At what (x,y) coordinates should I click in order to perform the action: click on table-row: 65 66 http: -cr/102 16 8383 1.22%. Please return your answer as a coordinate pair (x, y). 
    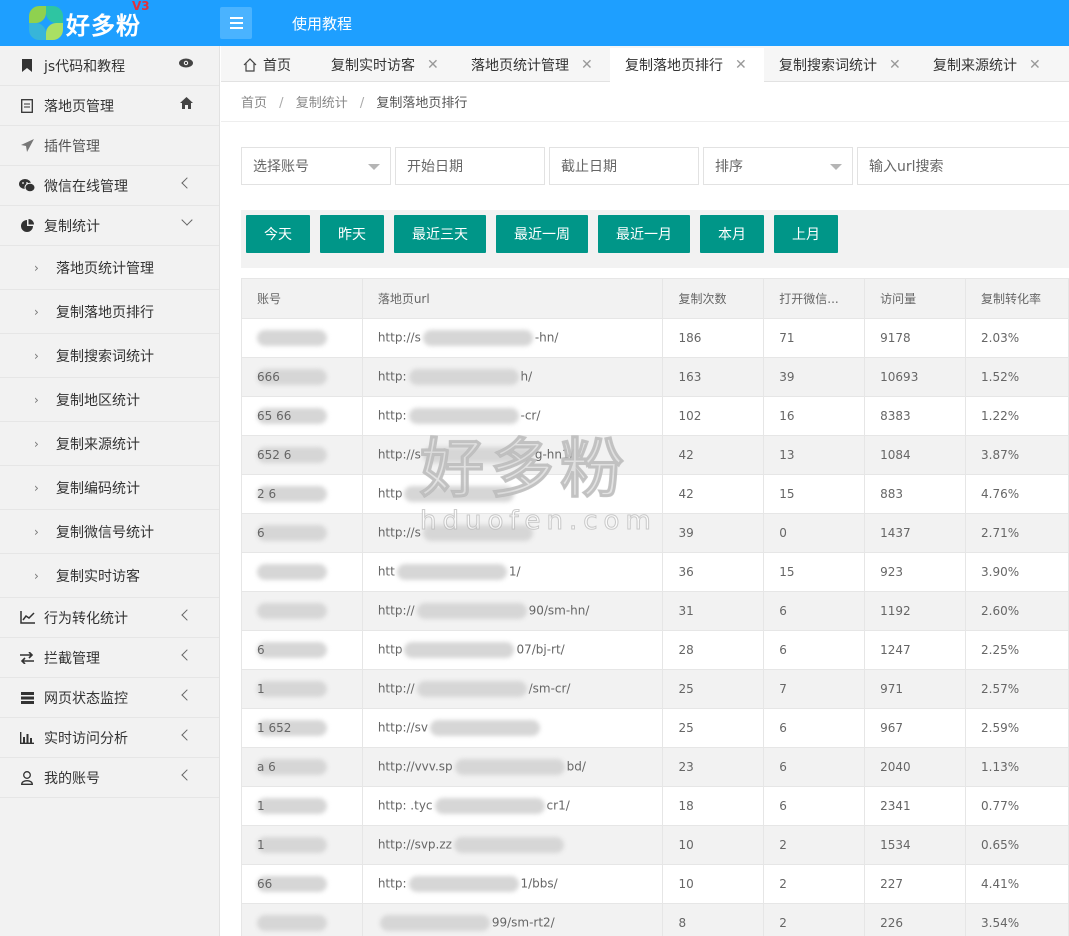
    Looking at the image, I should click on (655, 416).